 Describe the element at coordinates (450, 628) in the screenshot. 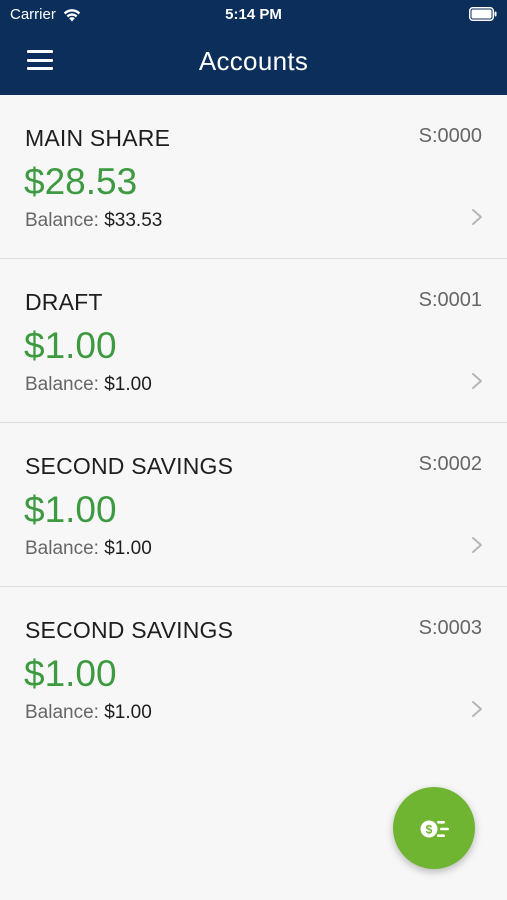

I see `account-id: S:0003` at that location.